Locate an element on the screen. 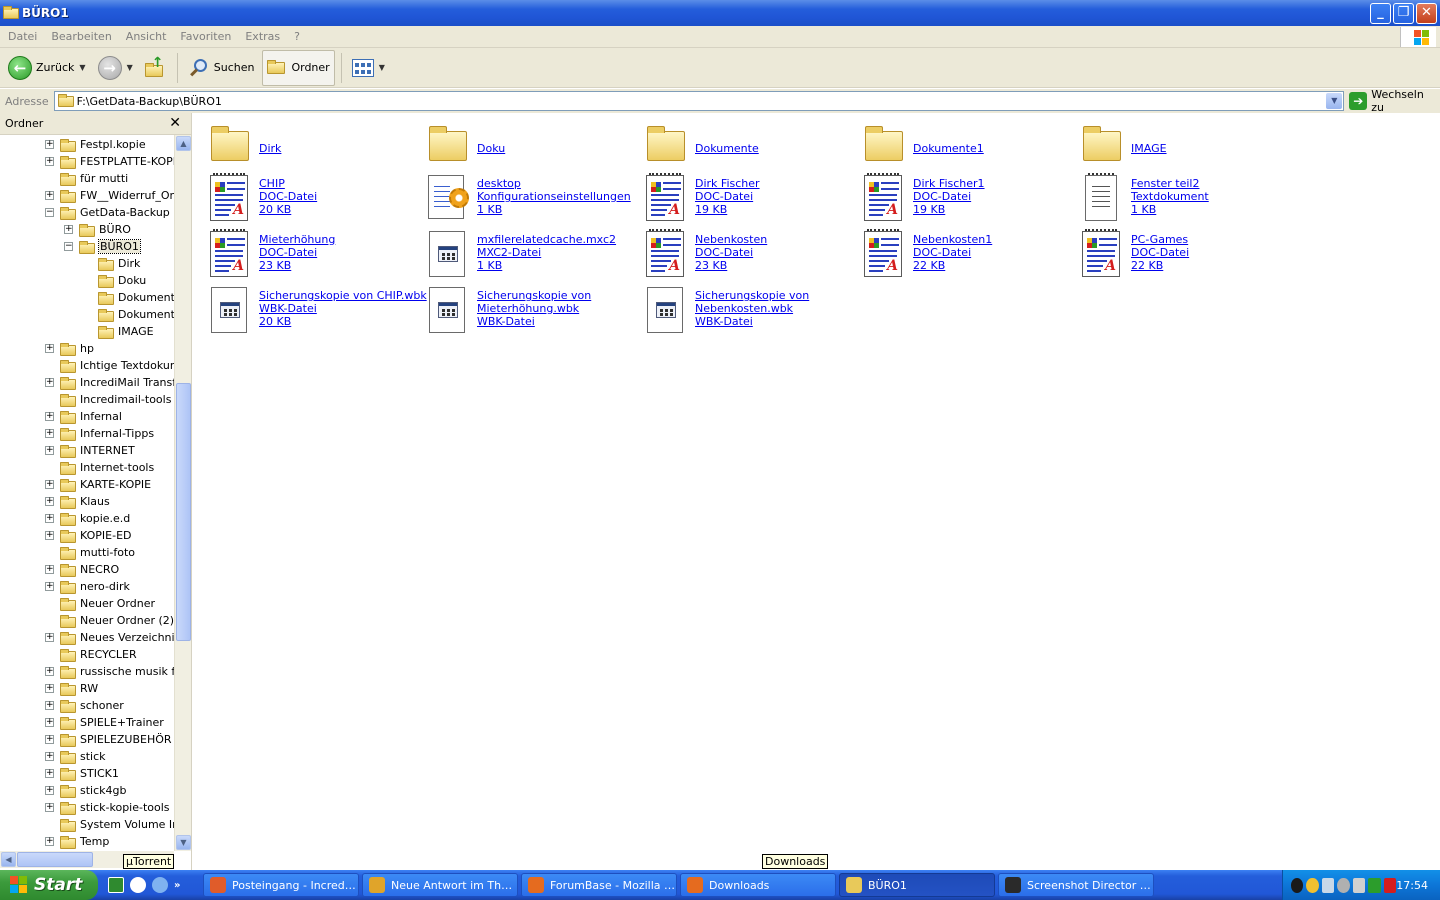 This screenshot has width=1440, height=900. tree-item: Neuer Ordner is located at coordinates (107, 603).